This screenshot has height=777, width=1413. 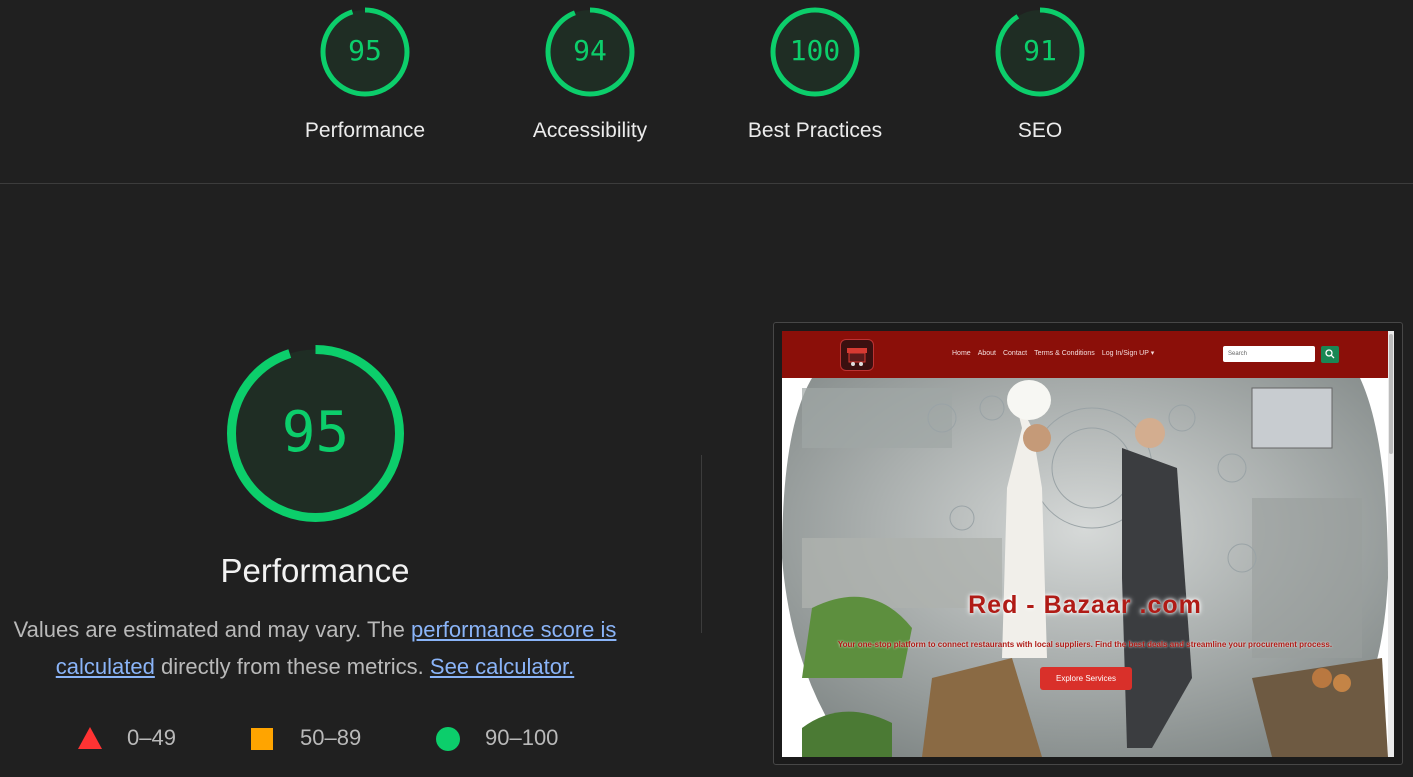 What do you see at coordinates (1086, 678) in the screenshot?
I see `explore-services-button: Explore Services` at bounding box center [1086, 678].